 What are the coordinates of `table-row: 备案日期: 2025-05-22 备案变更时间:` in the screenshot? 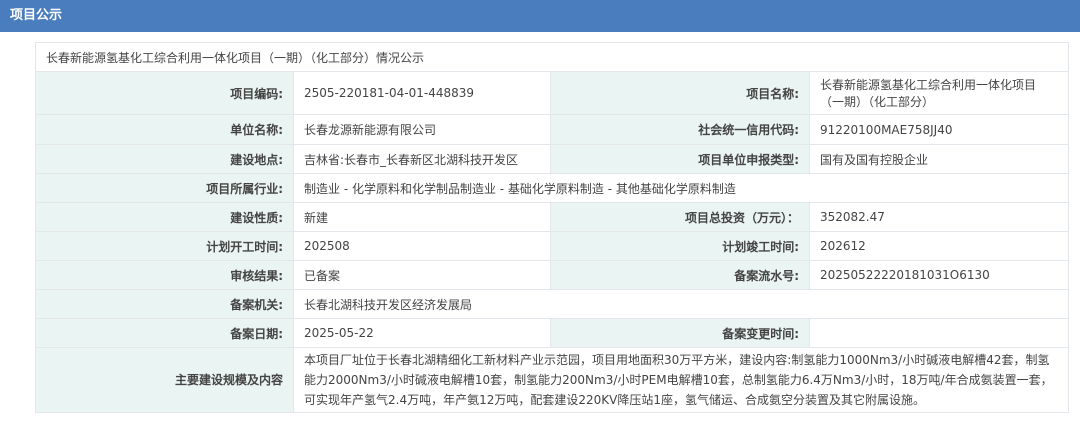 It's located at (552, 333).